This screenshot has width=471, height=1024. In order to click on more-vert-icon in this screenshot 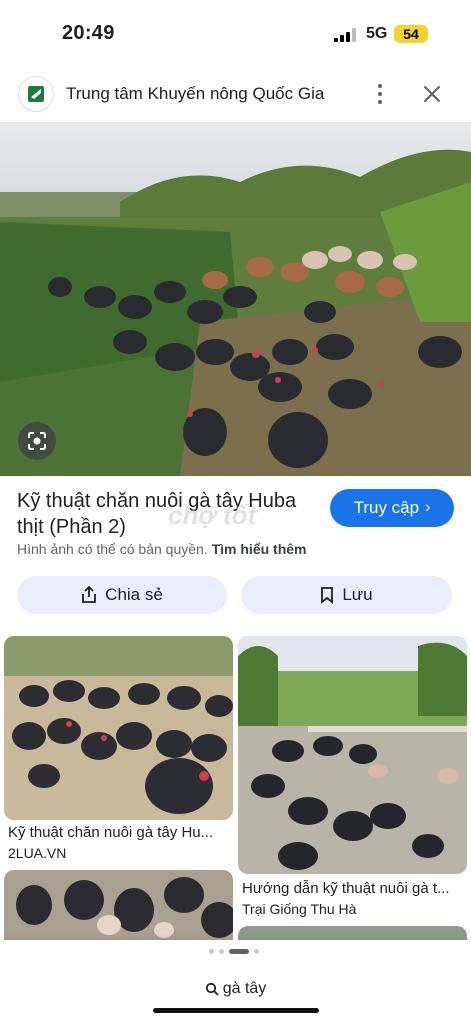, I will do `click(380, 86)`.